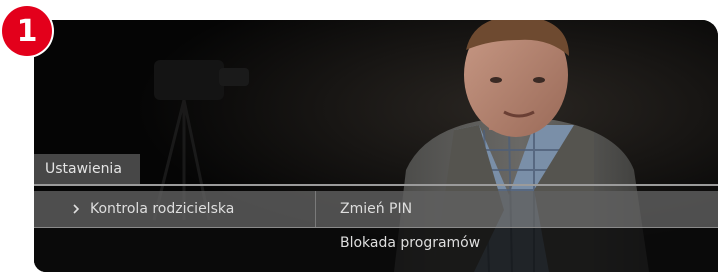  What do you see at coordinates (376, 185) in the screenshot?
I see `menu-separator-line` at bounding box center [376, 185].